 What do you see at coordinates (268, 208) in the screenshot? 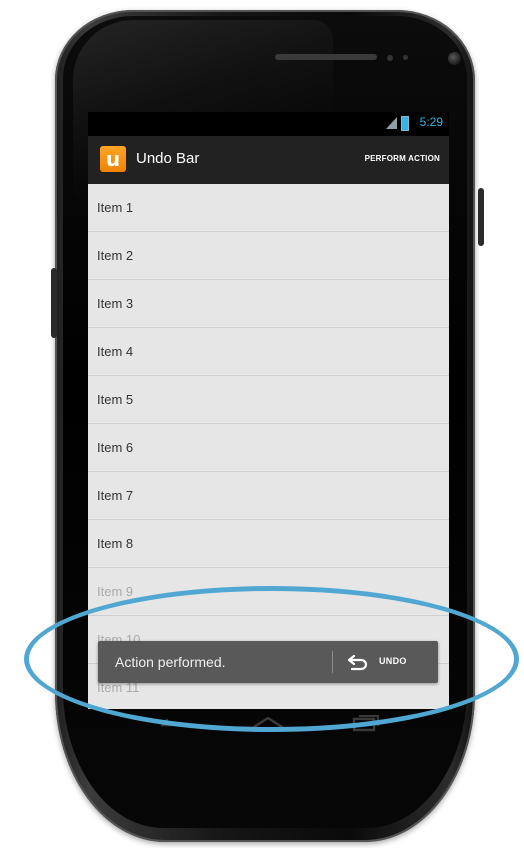
I see `list-item: Item 1` at bounding box center [268, 208].